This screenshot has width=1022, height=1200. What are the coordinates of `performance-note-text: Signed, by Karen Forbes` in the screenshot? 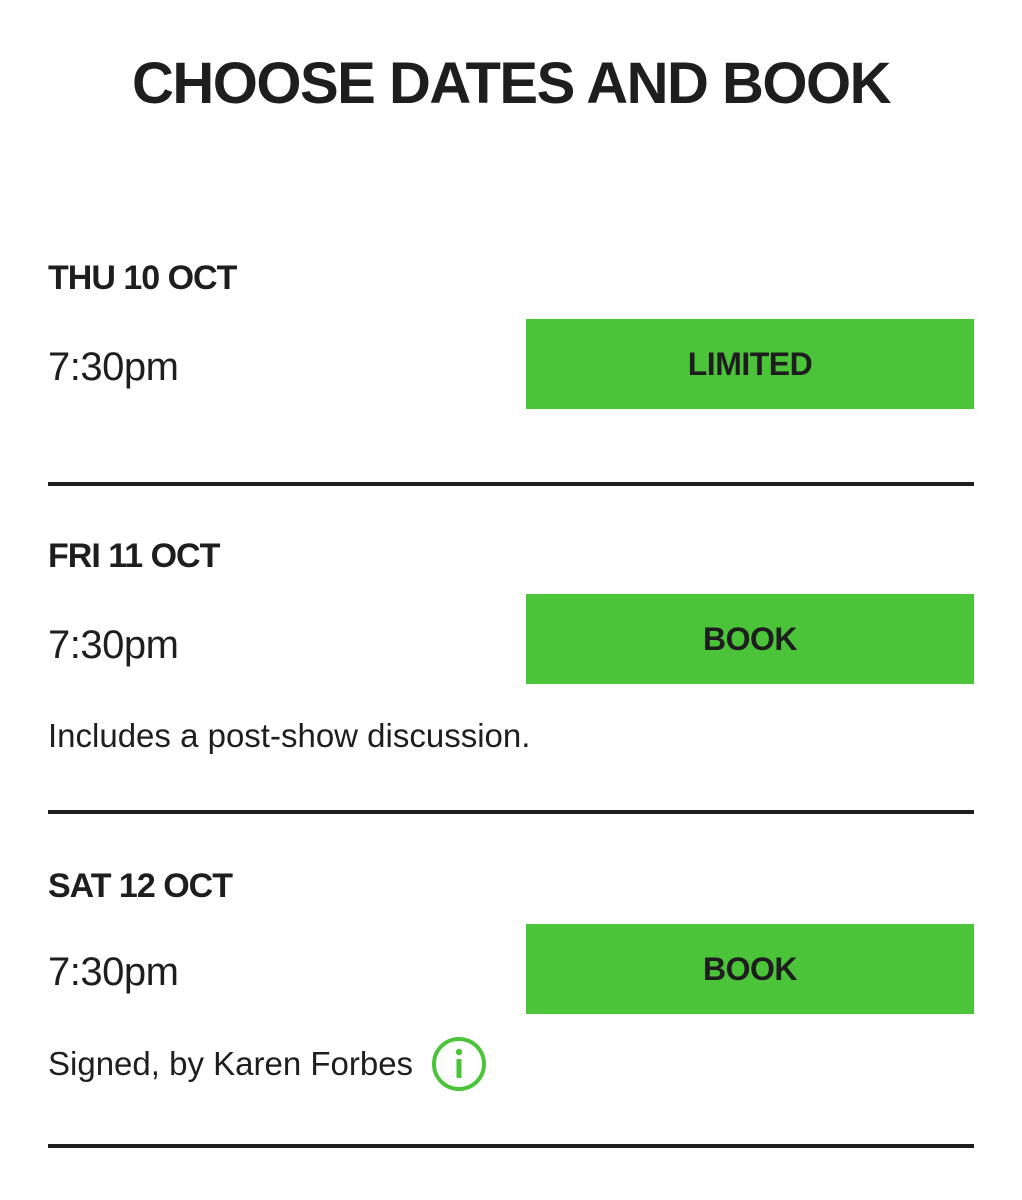 It's located at (231, 1063).